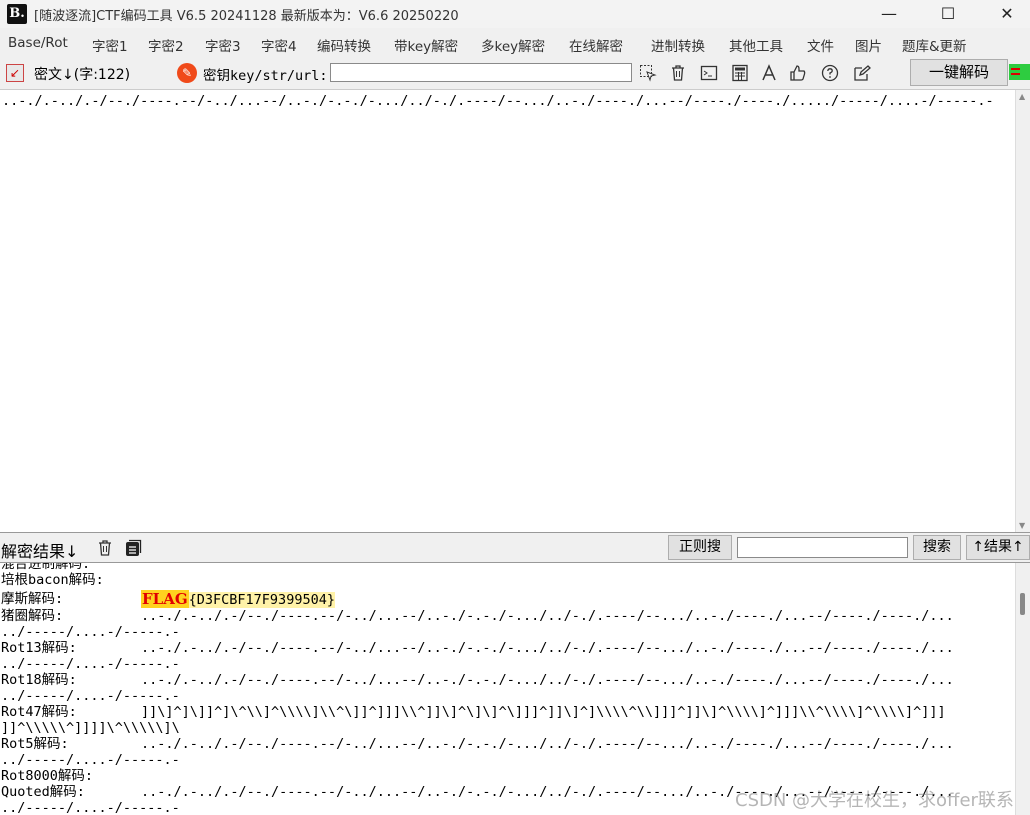  What do you see at coordinates (40, 551) in the screenshot?
I see `results-label: 解密结果↓` at bounding box center [40, 551].